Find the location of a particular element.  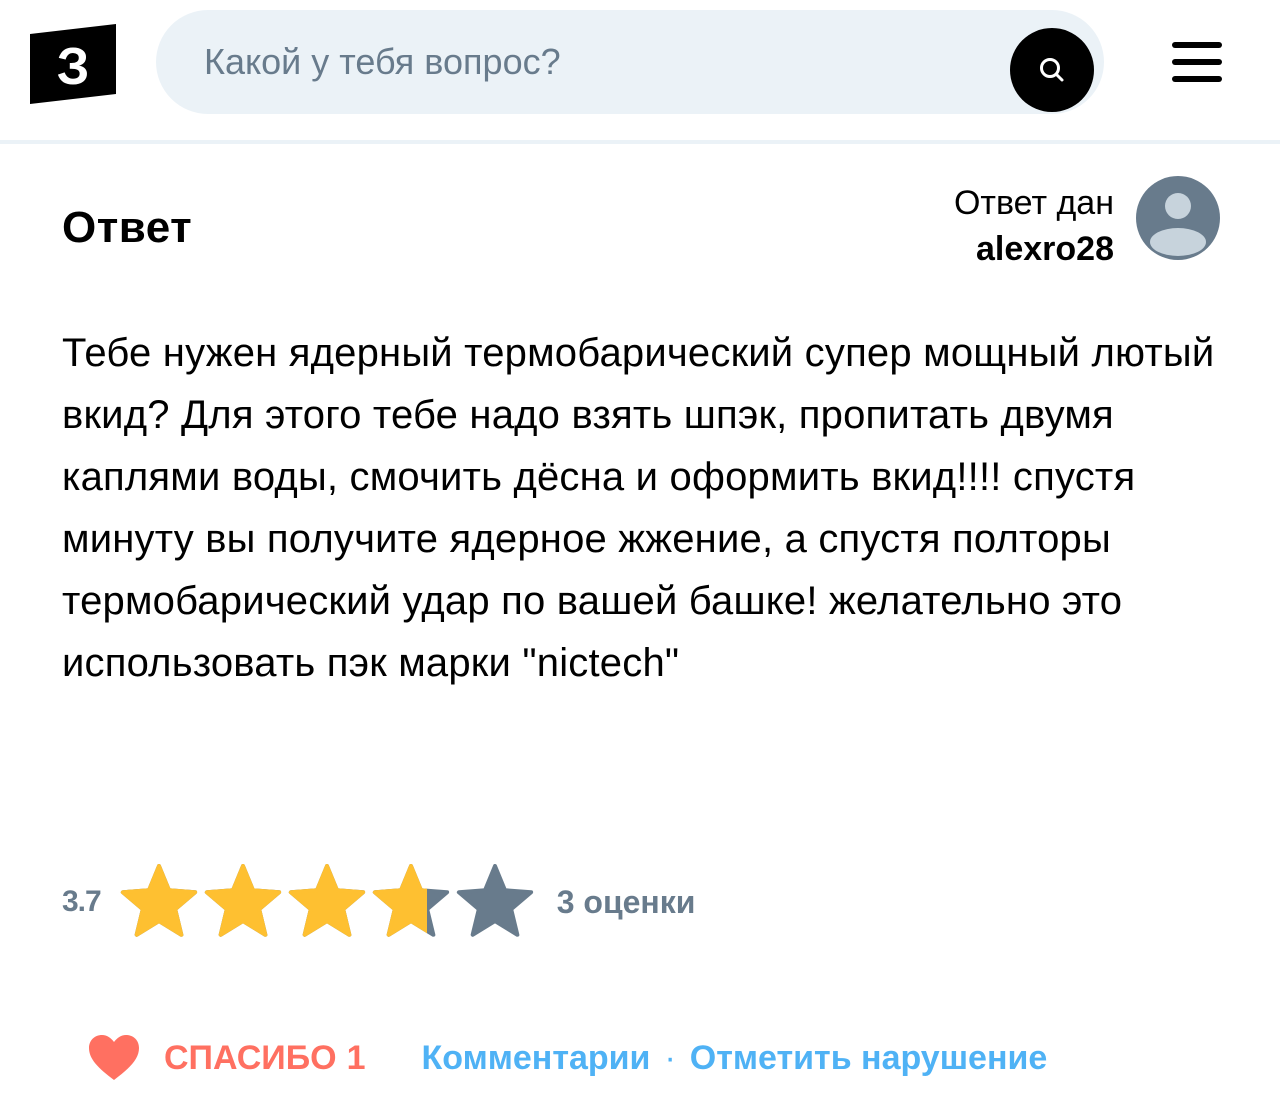

top-header: З is located at coordinates (640, 72).